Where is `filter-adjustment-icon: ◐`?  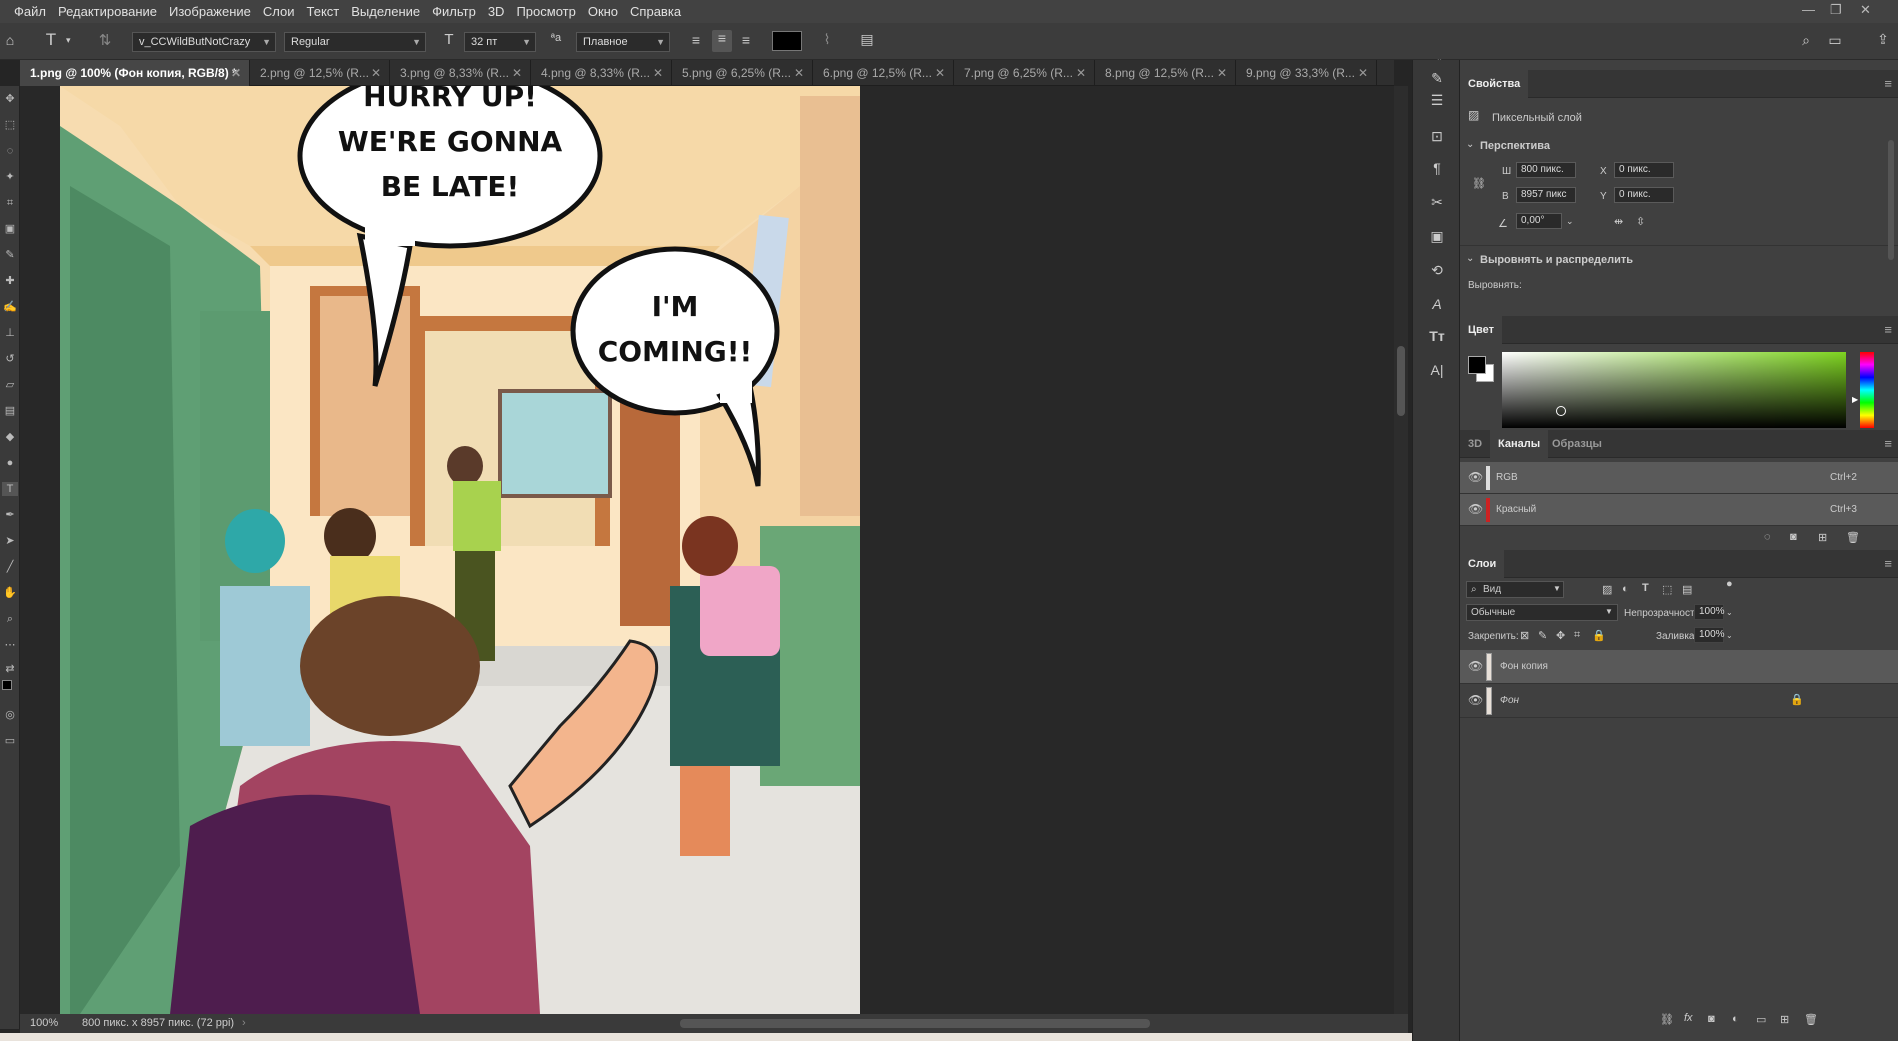 filter-adjustment-icon: ◐ is located at coordinates (1625, 589).